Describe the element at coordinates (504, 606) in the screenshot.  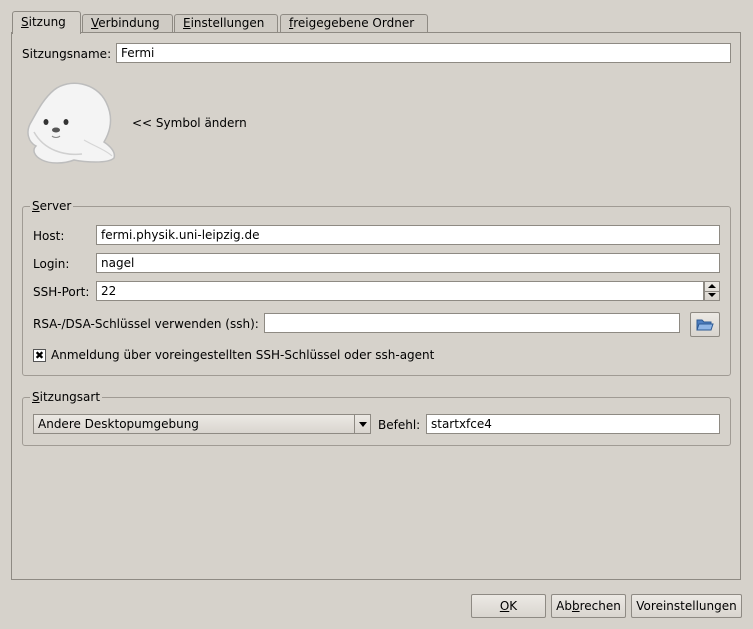
I see `ok-mnemonic: O` at that location.